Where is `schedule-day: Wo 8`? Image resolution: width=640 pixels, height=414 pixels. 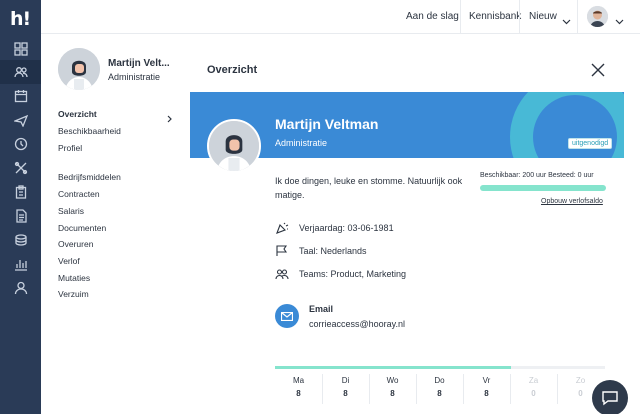 schedule-day: Wo 8 is located at coordinates (392, 387).